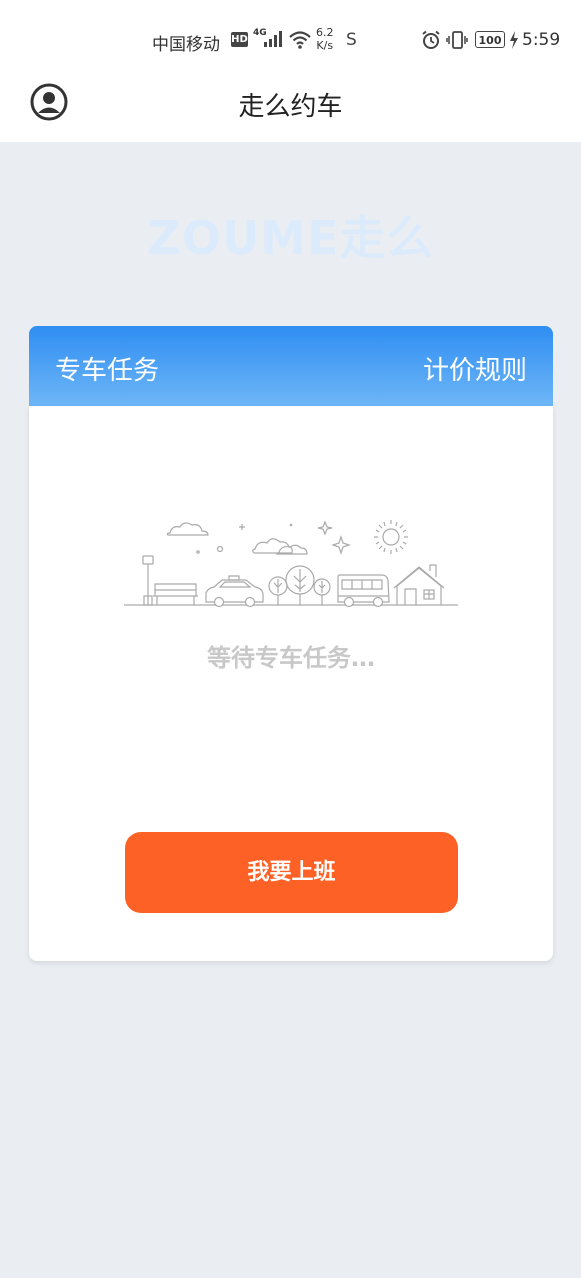 The width and height of the screenshot is (581, 1278). What do you see at coordinates (290, 107) in the screenshot?
I see `page-title: 走么约车` at bounding box center [290, 107].